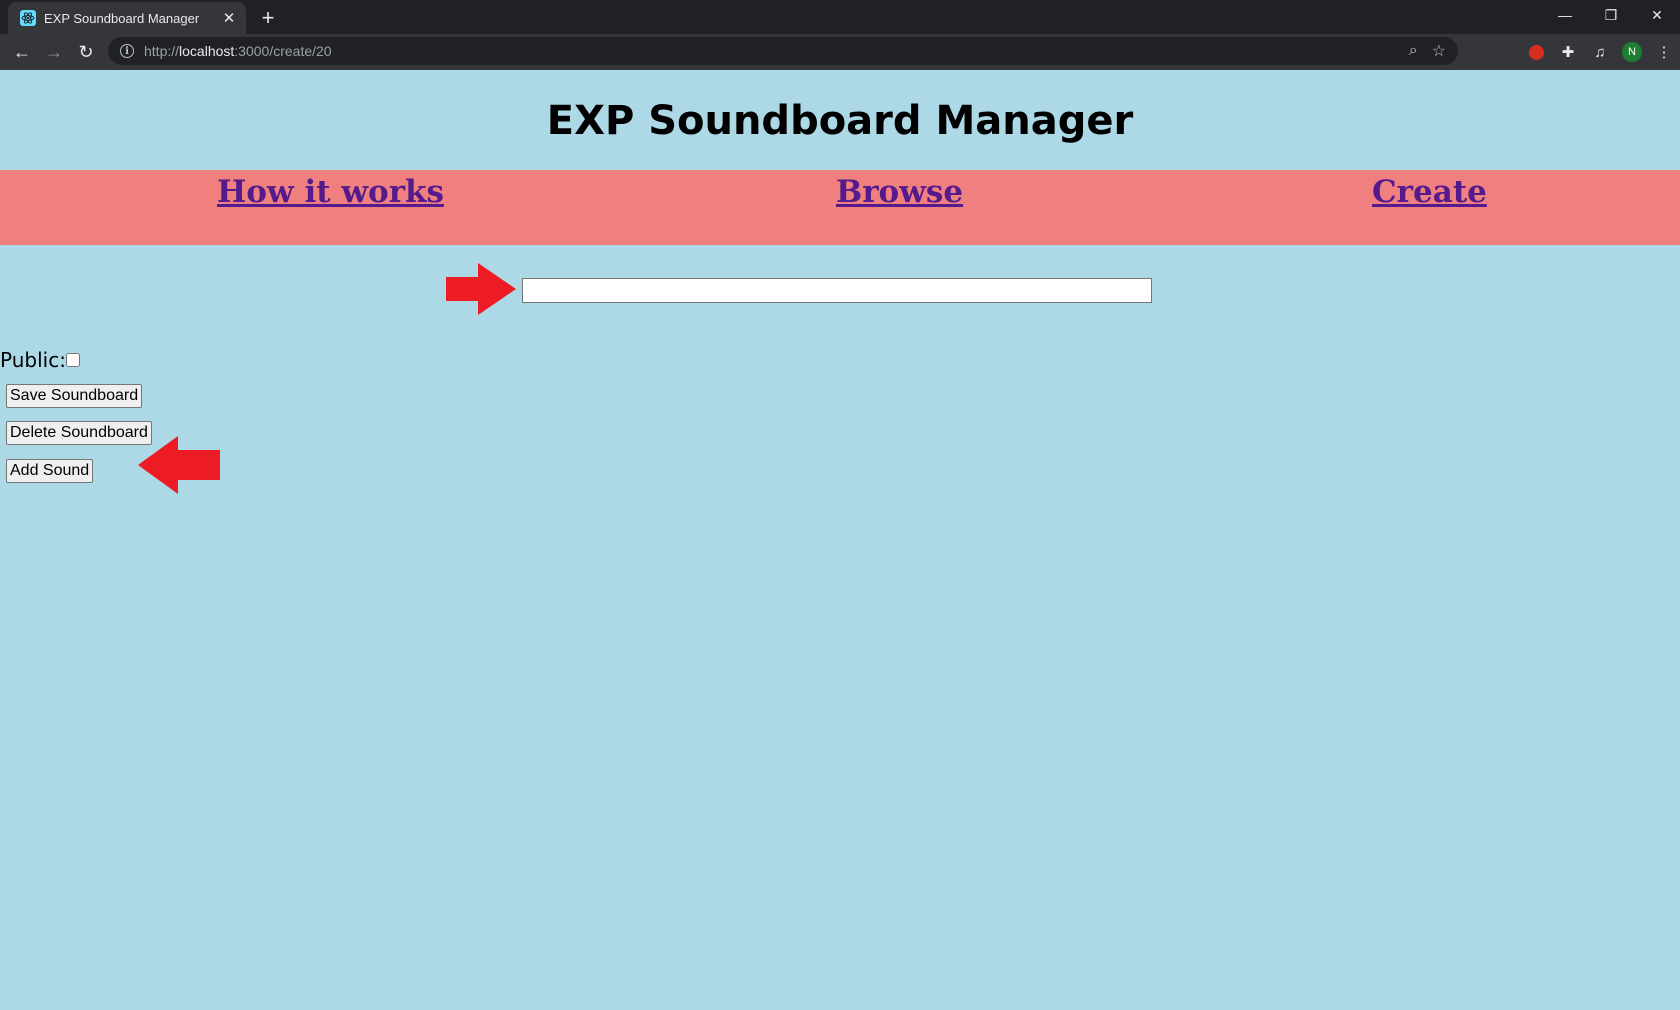  What do you see at coordinates (330, 192) in the screenshot?
I see `nav-link-how-it-works: How it works` at bounding box center [330, 192].